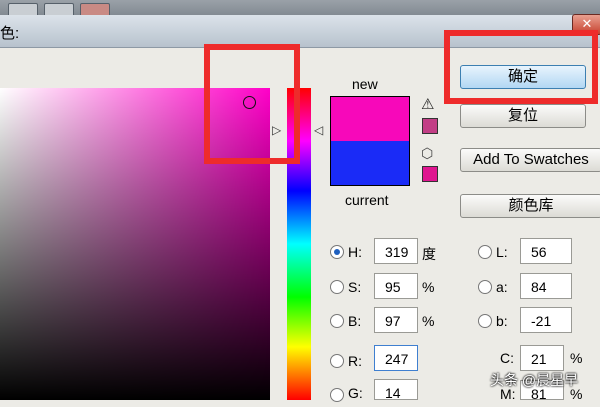  What do you see at coordinates (365, 84) in the screenshot?
I see `new-label: new` at bounding box center [365, 84].